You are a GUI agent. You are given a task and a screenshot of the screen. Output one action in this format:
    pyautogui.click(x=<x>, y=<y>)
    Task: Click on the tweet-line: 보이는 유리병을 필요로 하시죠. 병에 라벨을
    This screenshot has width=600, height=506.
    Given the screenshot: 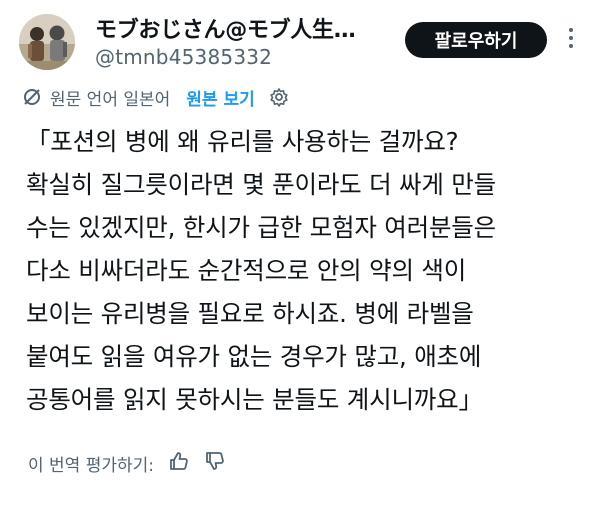 What is the action you would take?
    pyautogui.click(x=250, y=313)
    